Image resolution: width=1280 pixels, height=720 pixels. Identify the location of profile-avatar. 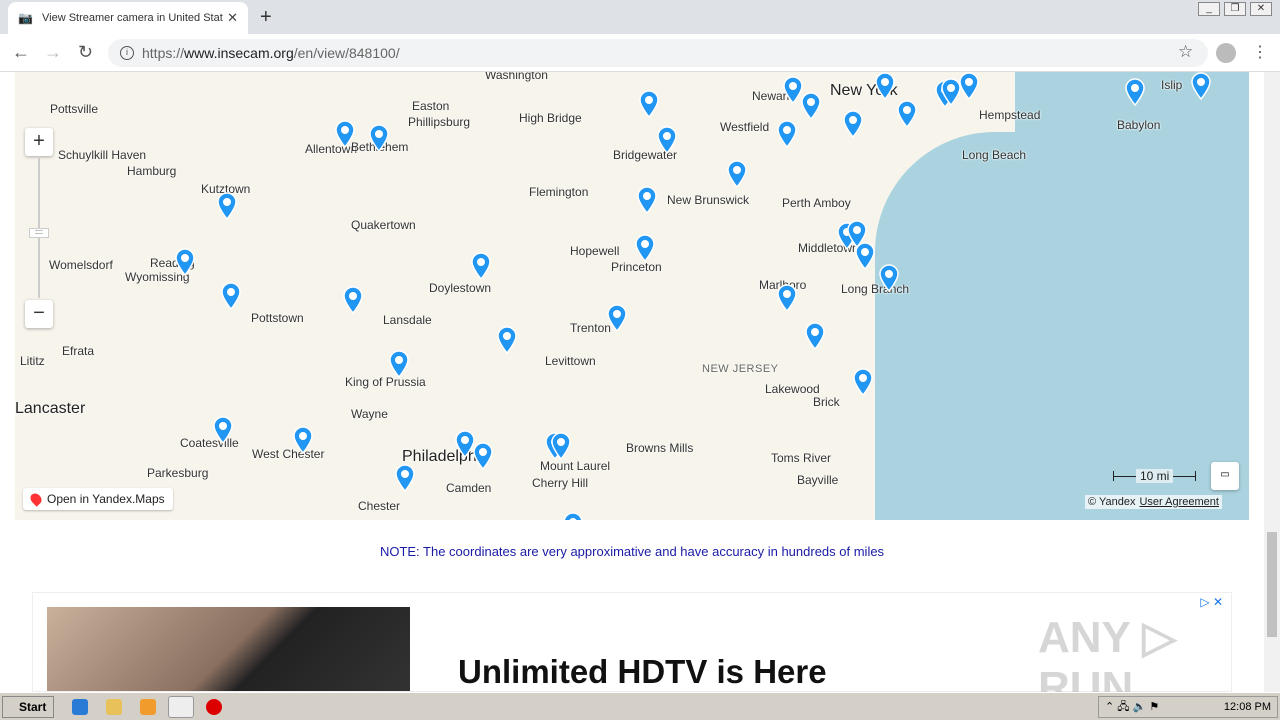
(1226, 53).